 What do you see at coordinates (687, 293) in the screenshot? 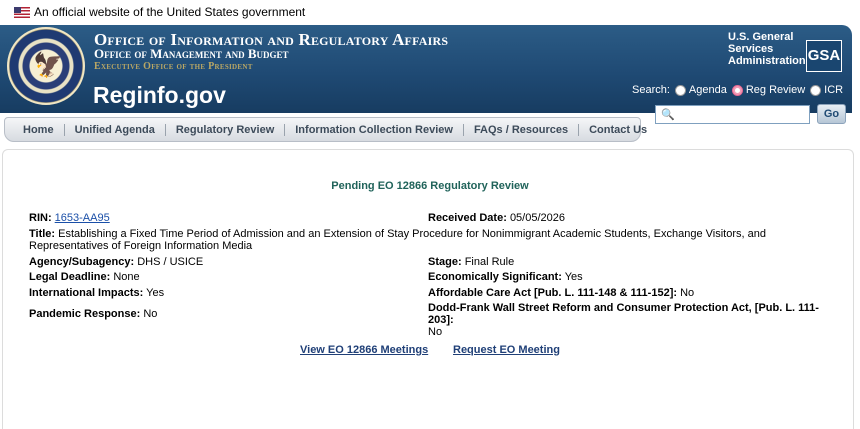
I see `affordable-care-act-value: No` at bounding box center [687, 293].